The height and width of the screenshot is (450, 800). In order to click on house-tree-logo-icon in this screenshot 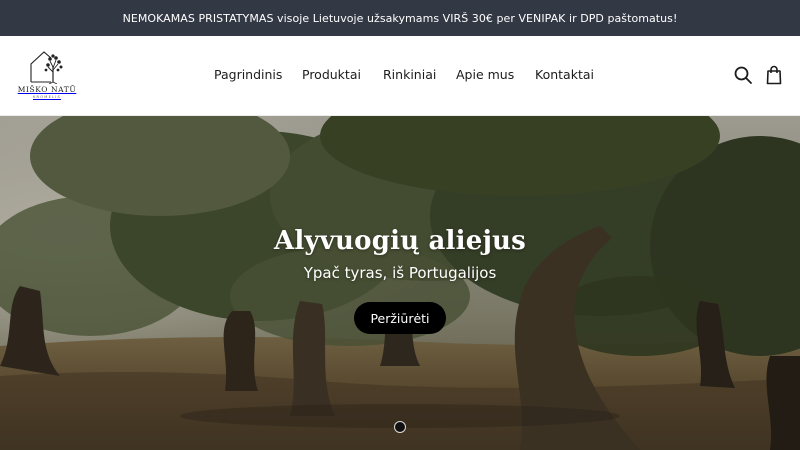, I will do `click(46, 67)`.